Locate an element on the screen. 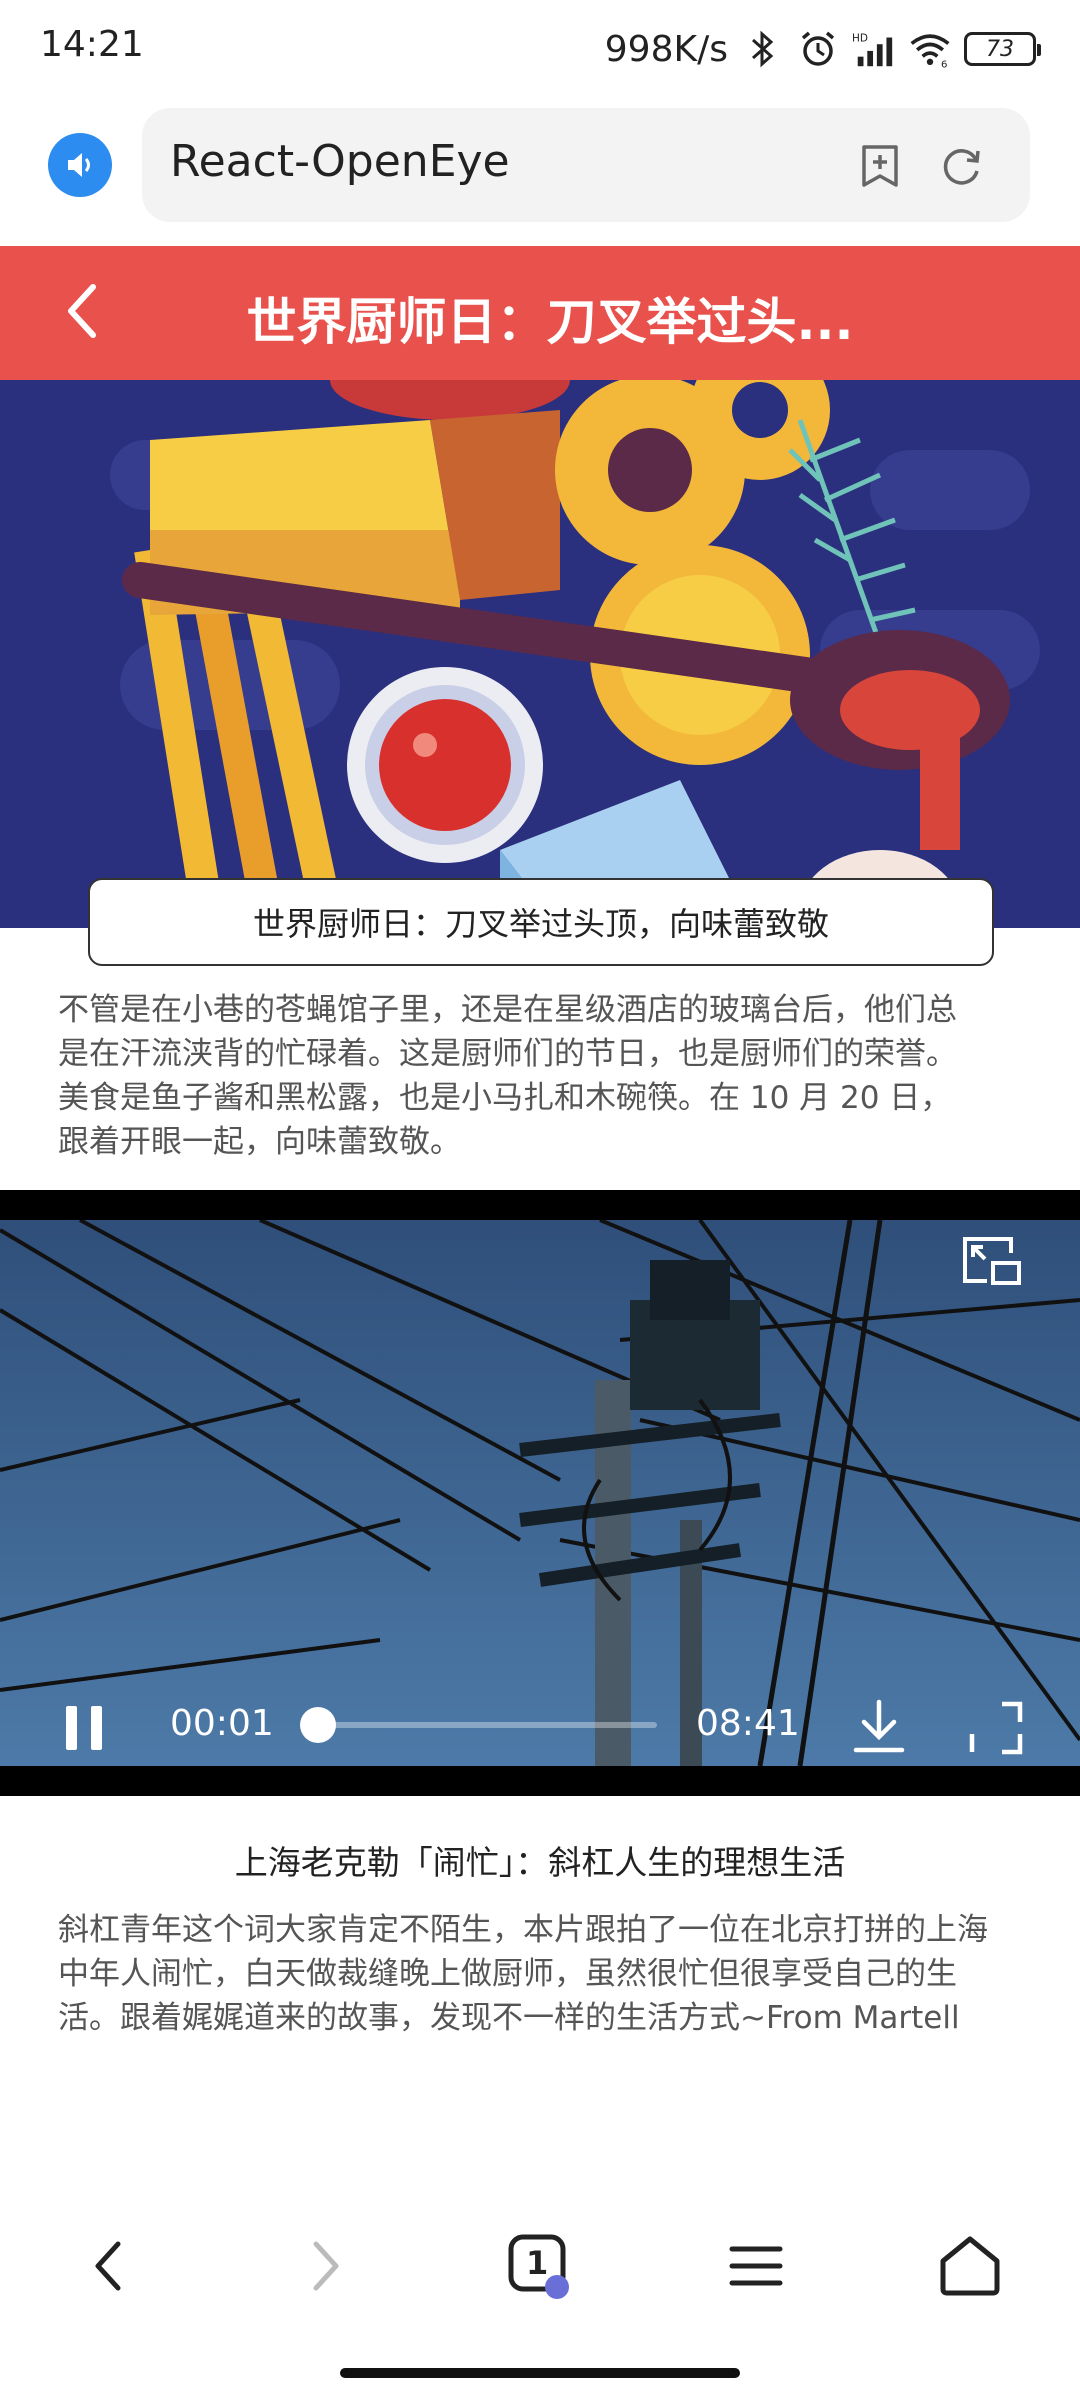 The image size is (1080, 2400). pip-button is located at coordinates (991, 1261).